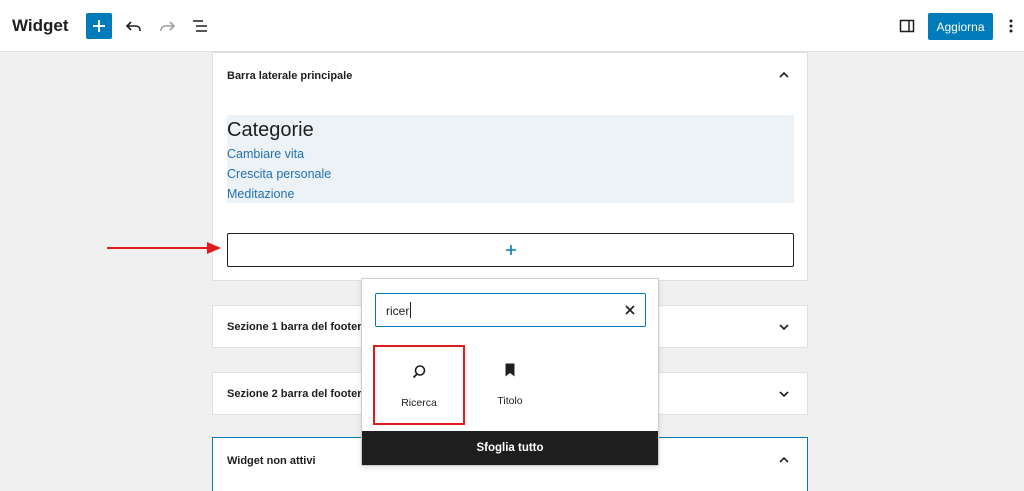 Image resolution: width=1024 pixels, height=491 pixels. I want to click on more-vertical-icon, so click(1011, 26).